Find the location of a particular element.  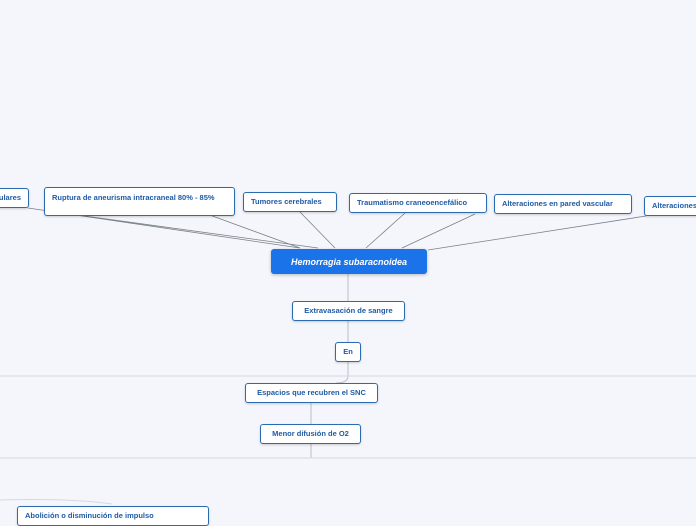

cause-node: Alteraciones vasculares is located at coordinates (14, 198).